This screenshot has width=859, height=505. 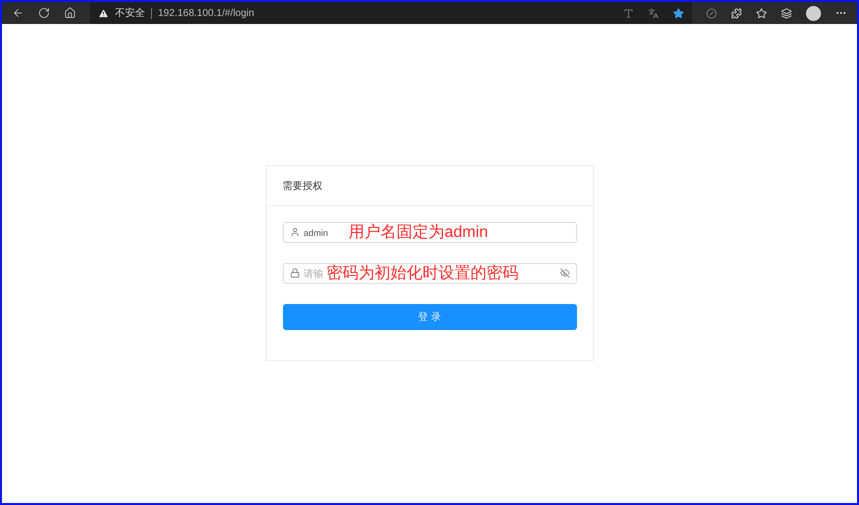 What do you see at coordinates (422, 274) in the screenshot?
I see `annotation-text: 密码为初始化时设置的密码` at bounding box center [422, 274].